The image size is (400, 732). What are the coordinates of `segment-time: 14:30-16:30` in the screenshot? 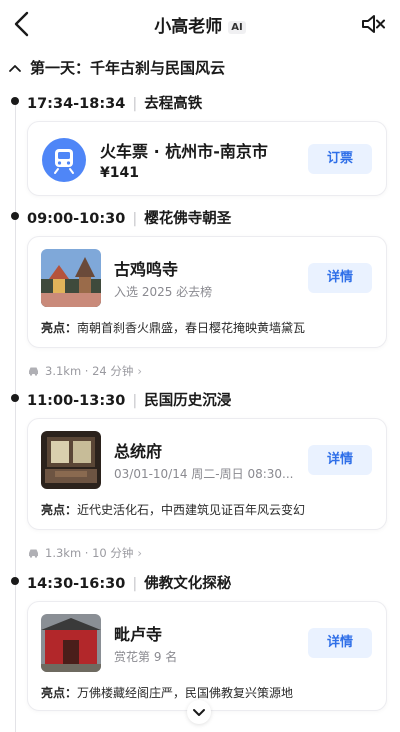 It's located at (76, 584).